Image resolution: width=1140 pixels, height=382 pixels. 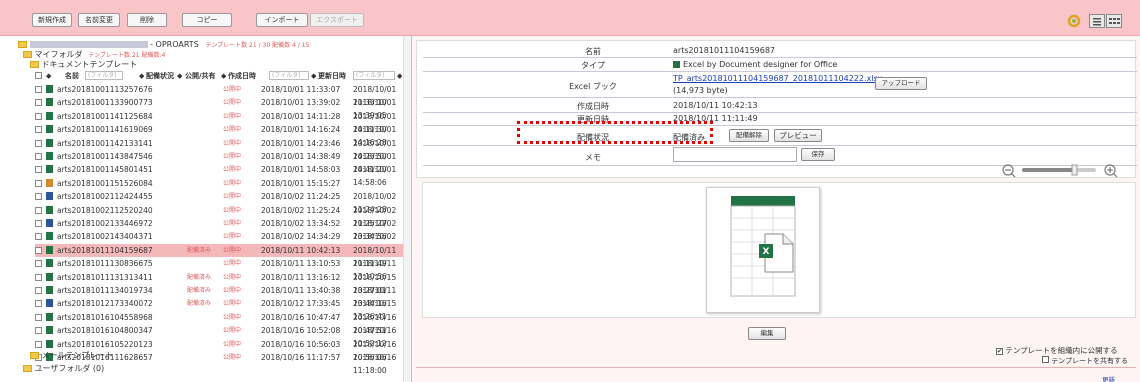 What do you see at coordinates (735, 154) in the screenshot?
I see `memo-input` at bounding box center [735, 154].